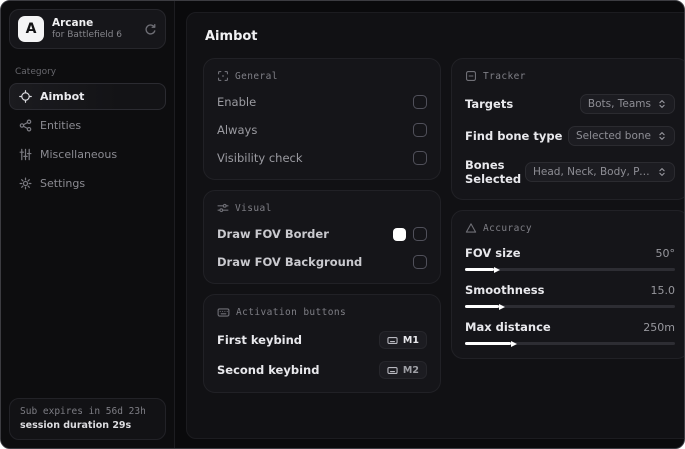 This screenshot has height=449, width=685. What do you see at coordinates (237, 102) in the screenshot?
I see `setting-label: Enable` at bounding box center [237, 102].